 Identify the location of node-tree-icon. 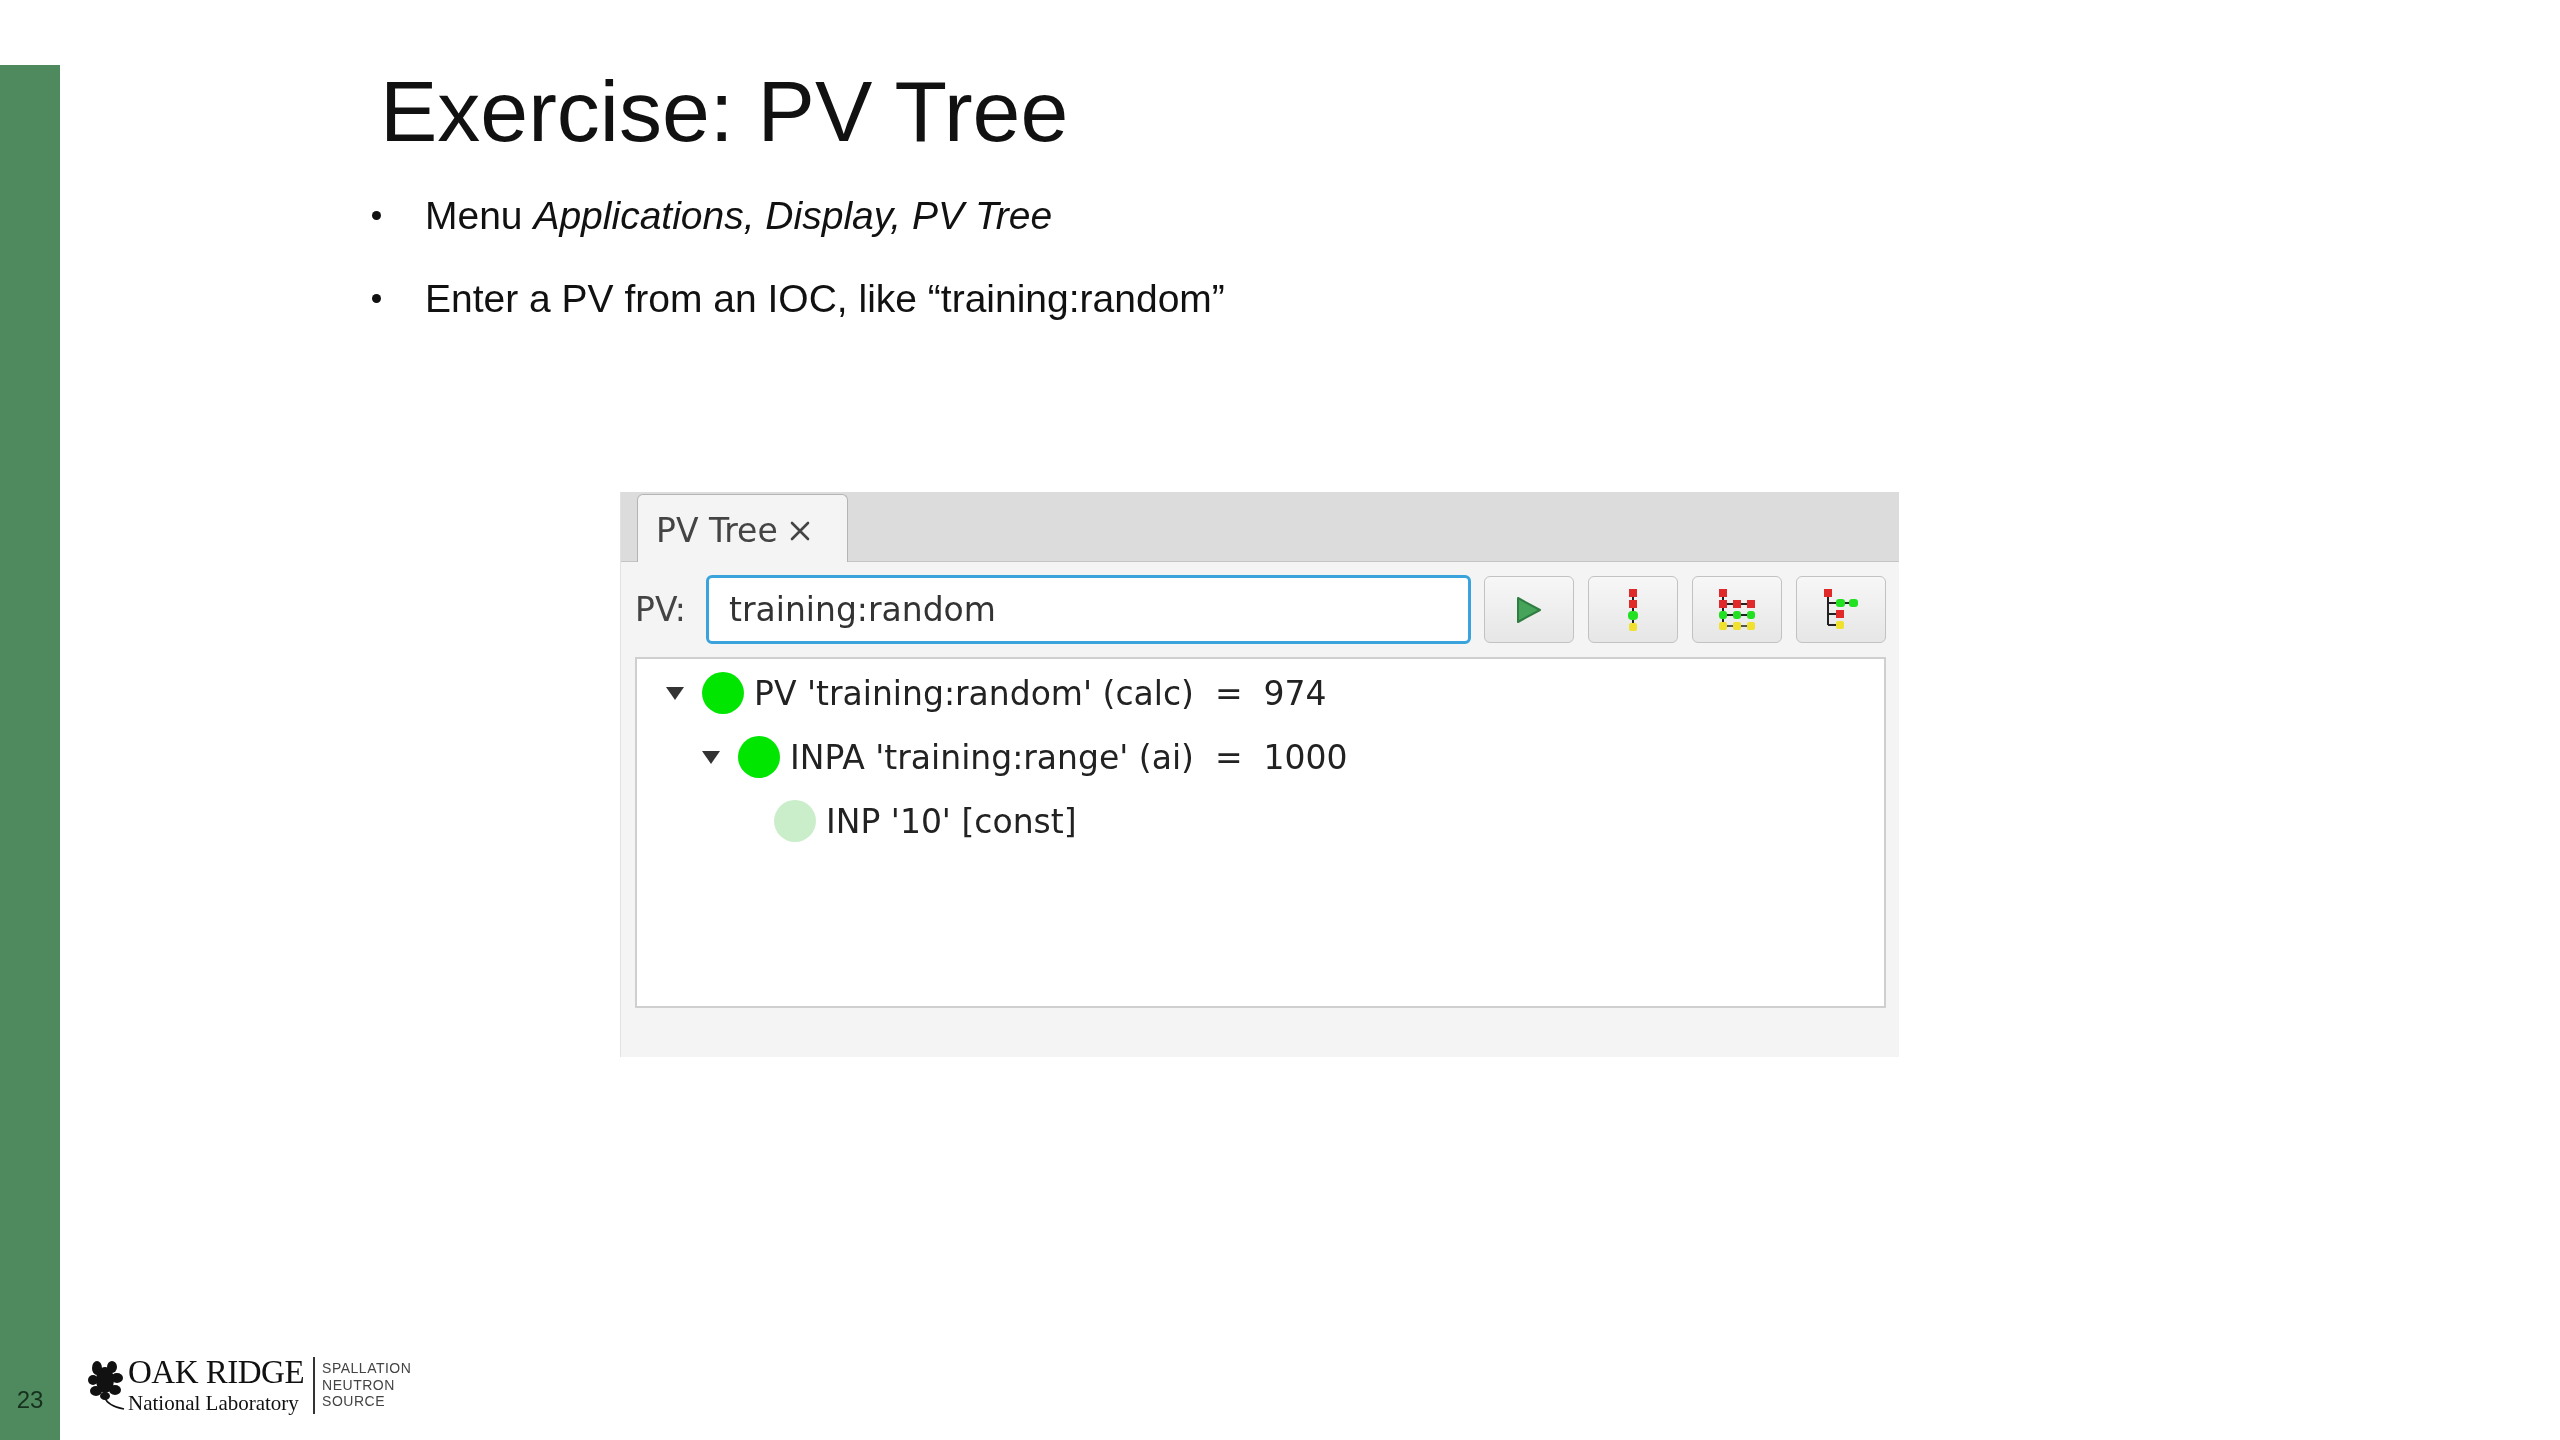
(1841, 609).